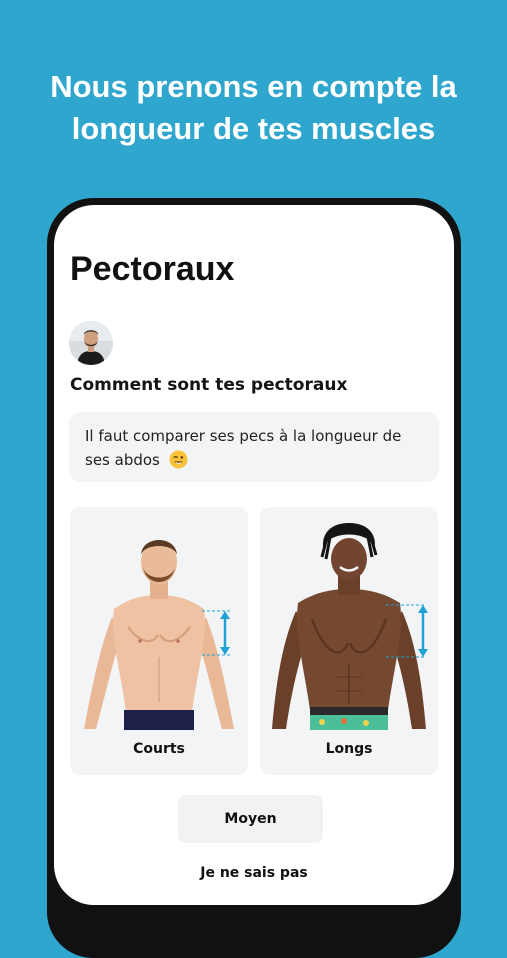  What do you see at coordinates (178, 459) in the screenshot?
I see `winking-face-icon` at bounding box center [178, 459].